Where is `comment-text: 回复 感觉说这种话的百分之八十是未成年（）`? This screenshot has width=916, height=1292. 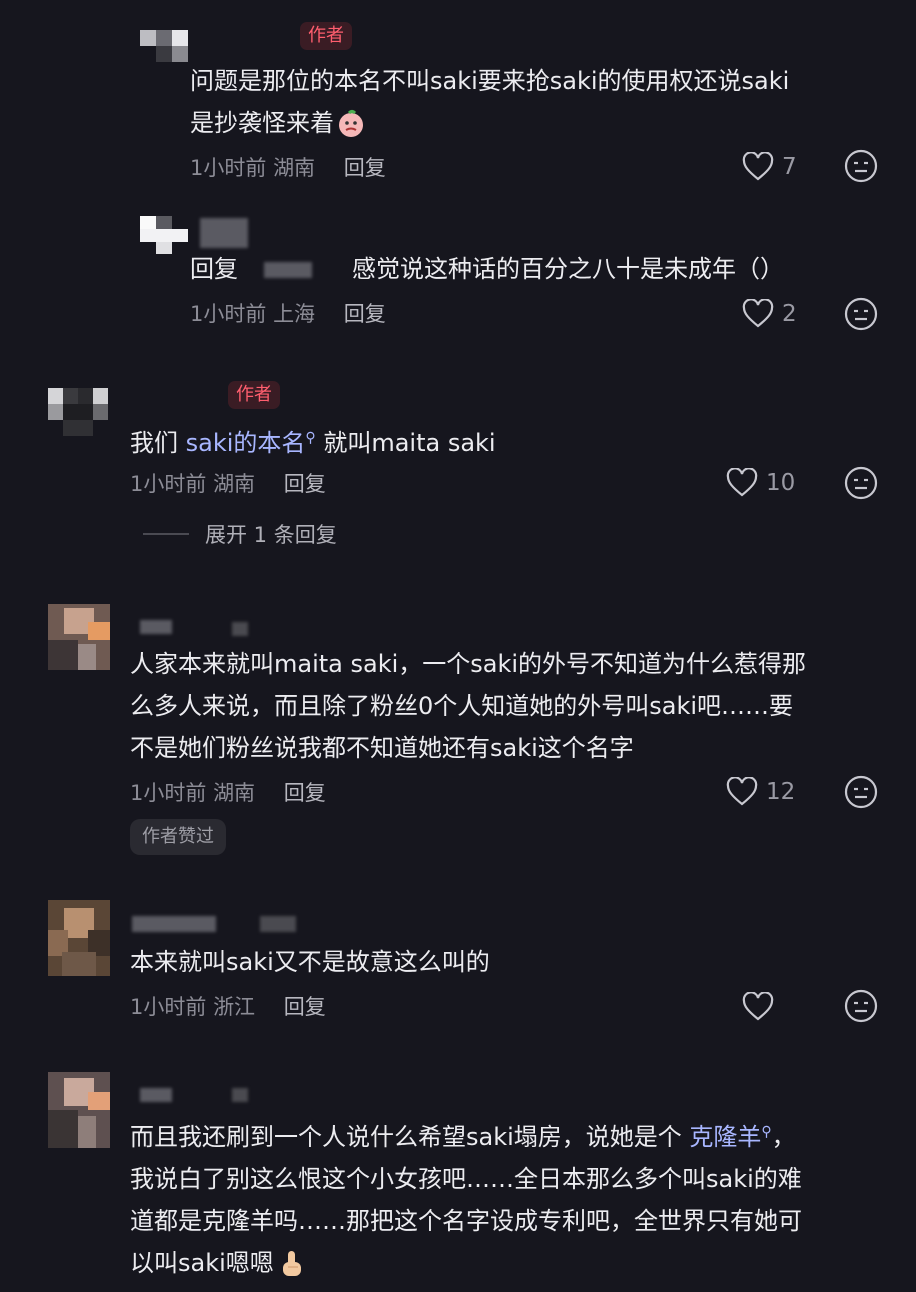
comment-text: 回复 感觉说这种话的百分之八十是未成年（） is located at coordinates (535, 269).